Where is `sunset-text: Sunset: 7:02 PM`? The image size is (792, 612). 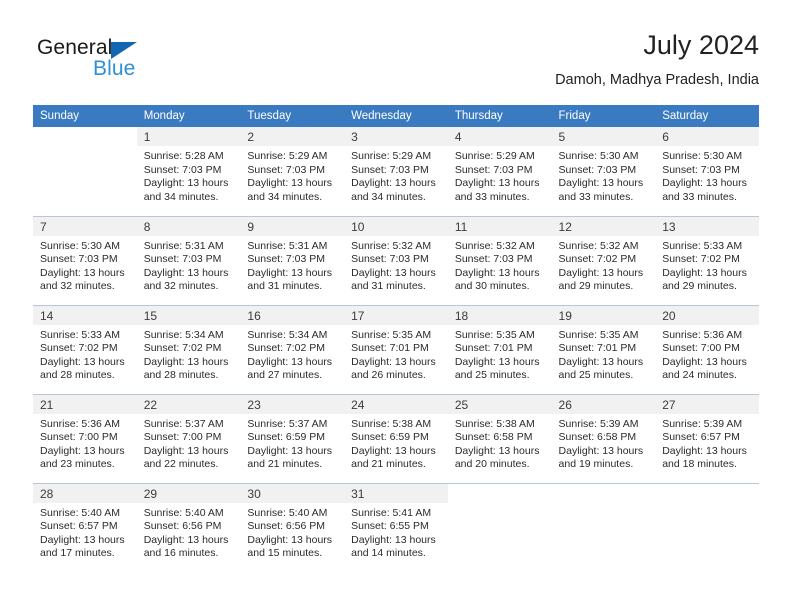 sunset-text: Sunset: 7:02 PM is located at coordinates (286, 348).